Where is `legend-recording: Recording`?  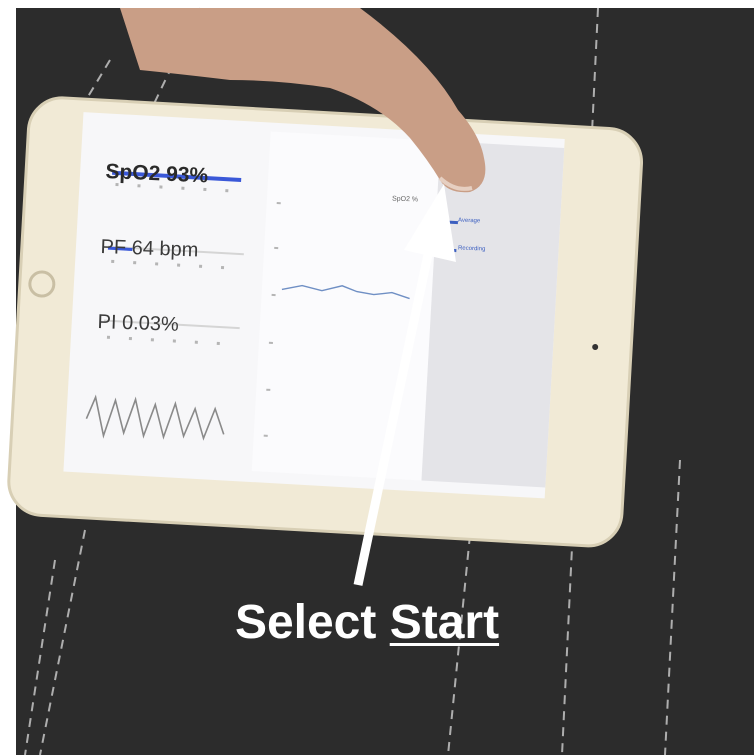
legend-recording: Recording is located at coordinates (471, 249).